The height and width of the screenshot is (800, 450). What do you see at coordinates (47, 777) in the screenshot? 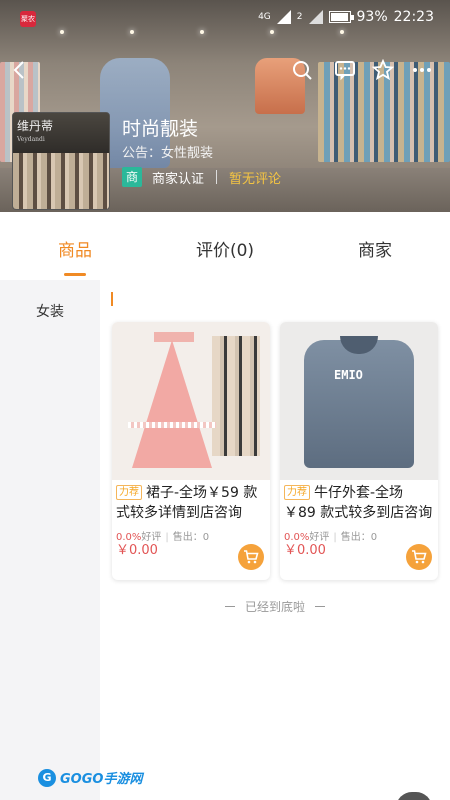
I see `watermark-logo-icon: G` at bounding box center [47, 777].